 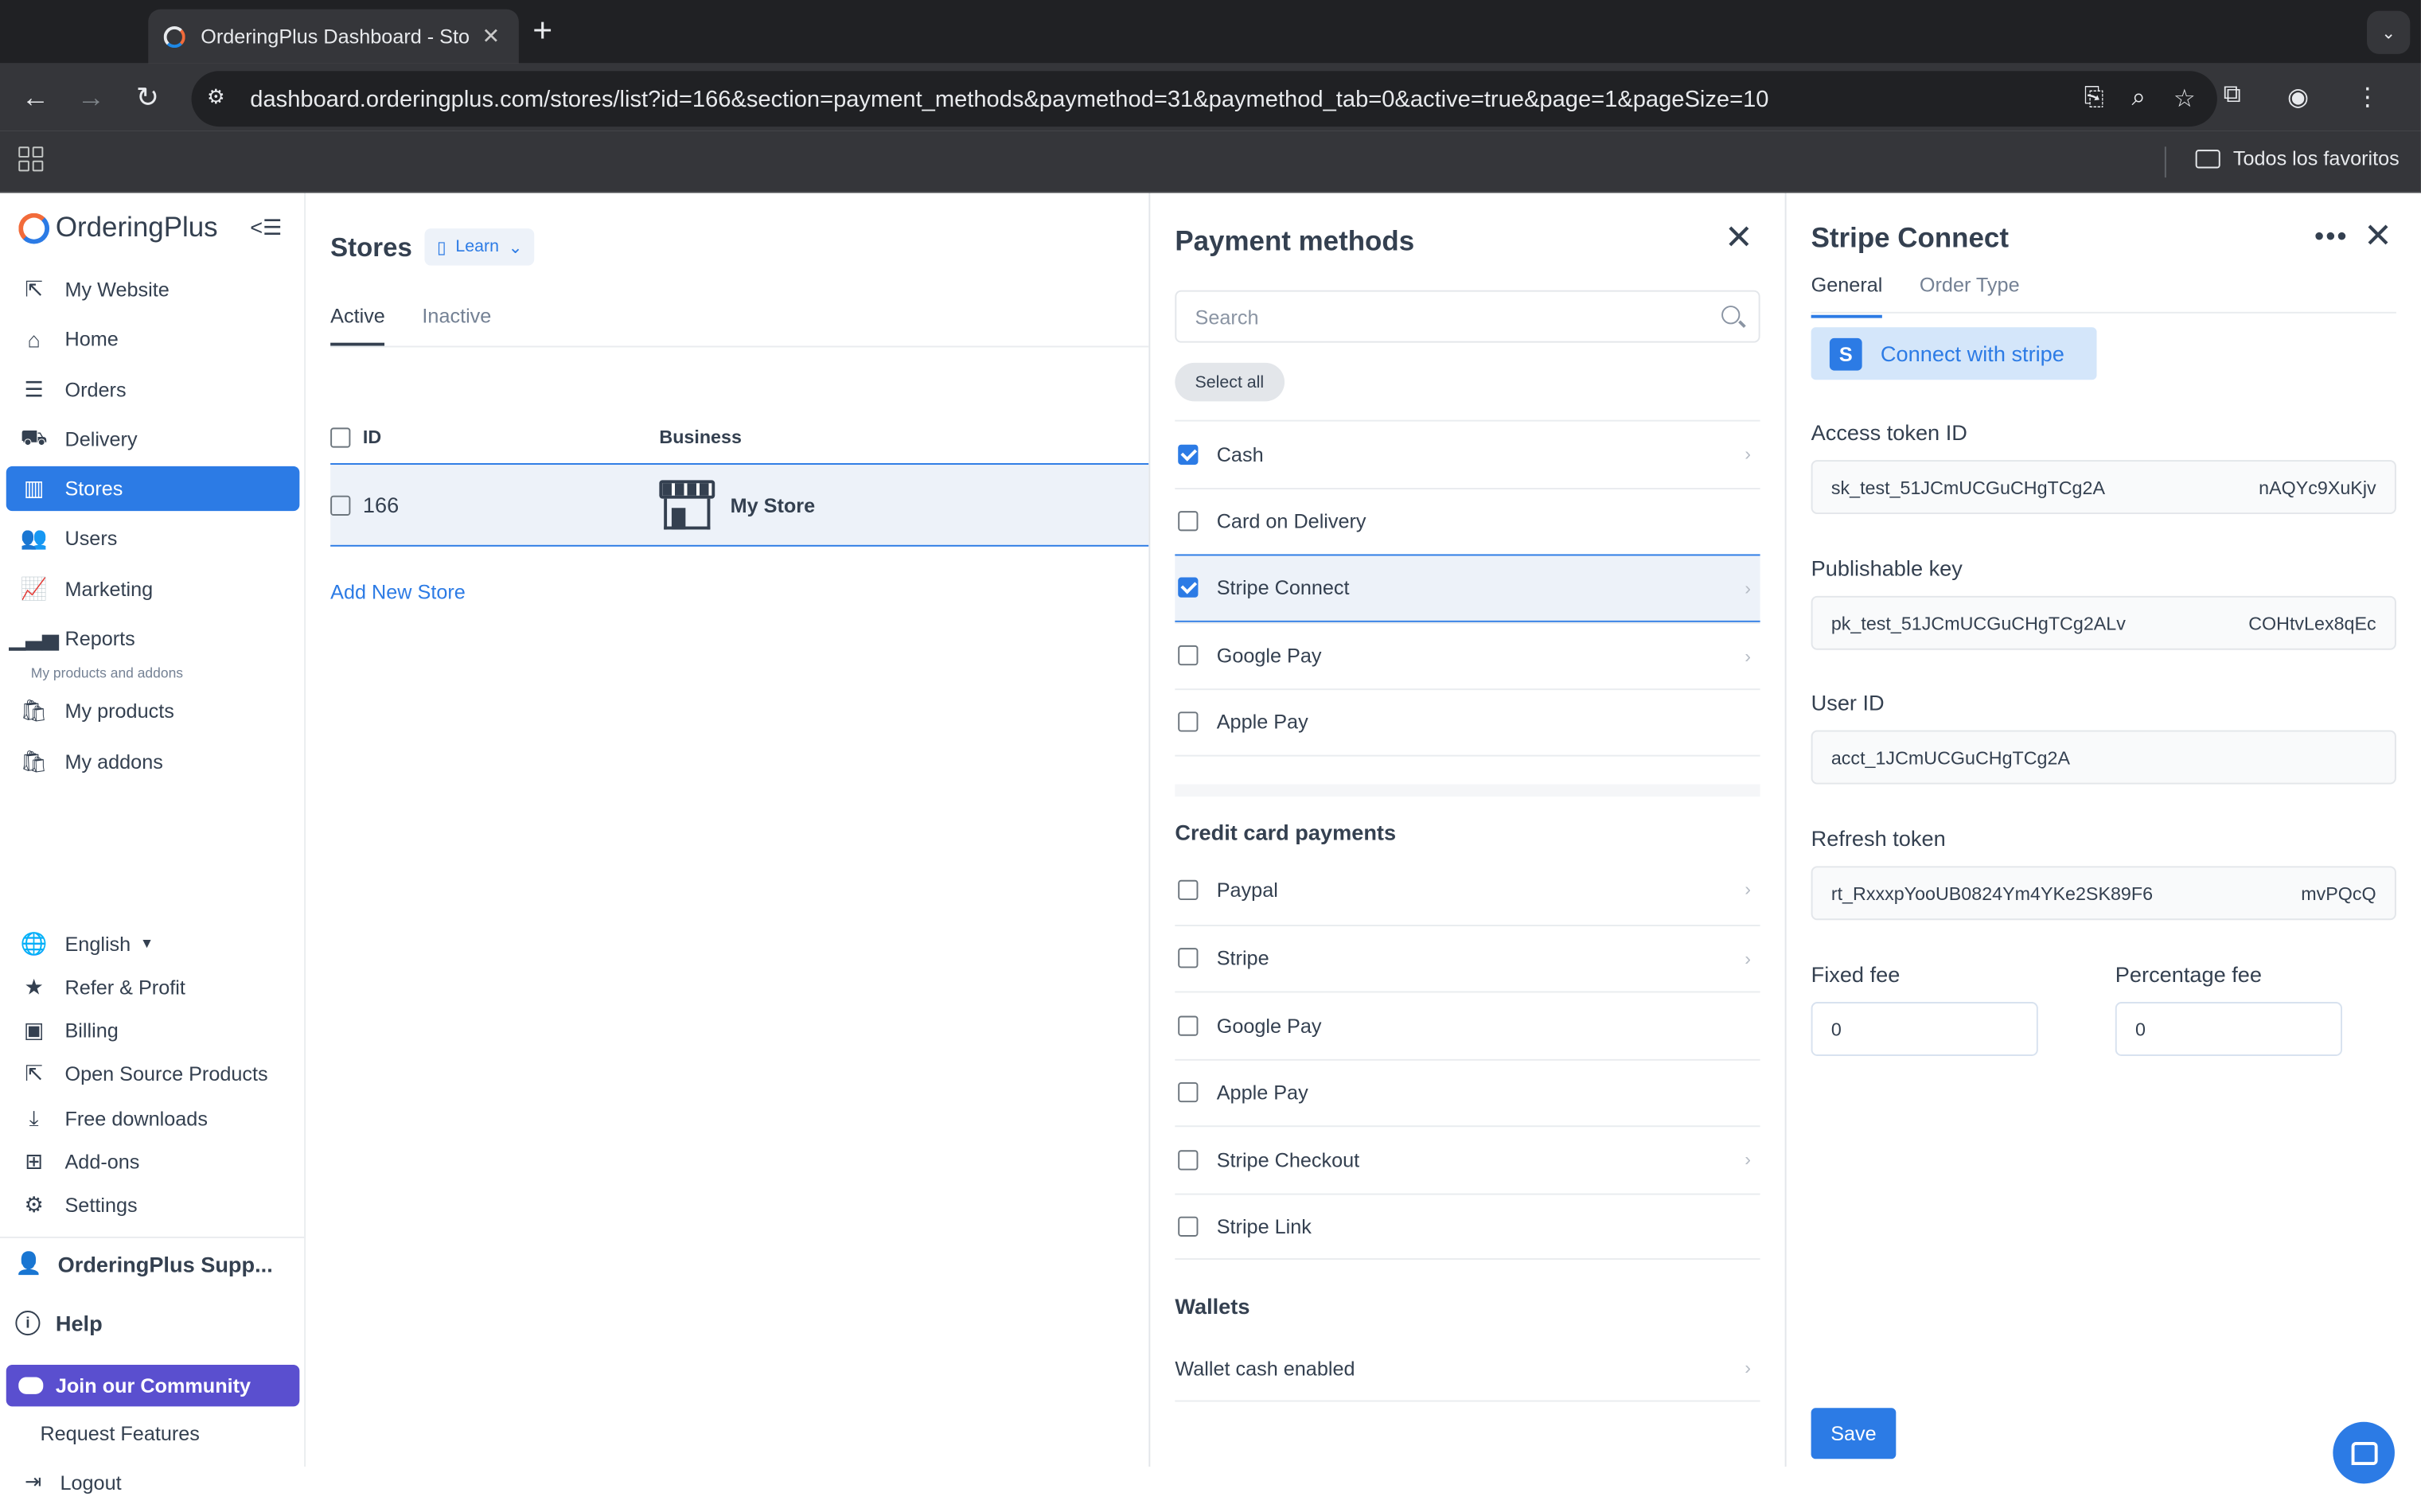 I want to click on sidebar-item-label: Orders, so click(x=95, y=389).